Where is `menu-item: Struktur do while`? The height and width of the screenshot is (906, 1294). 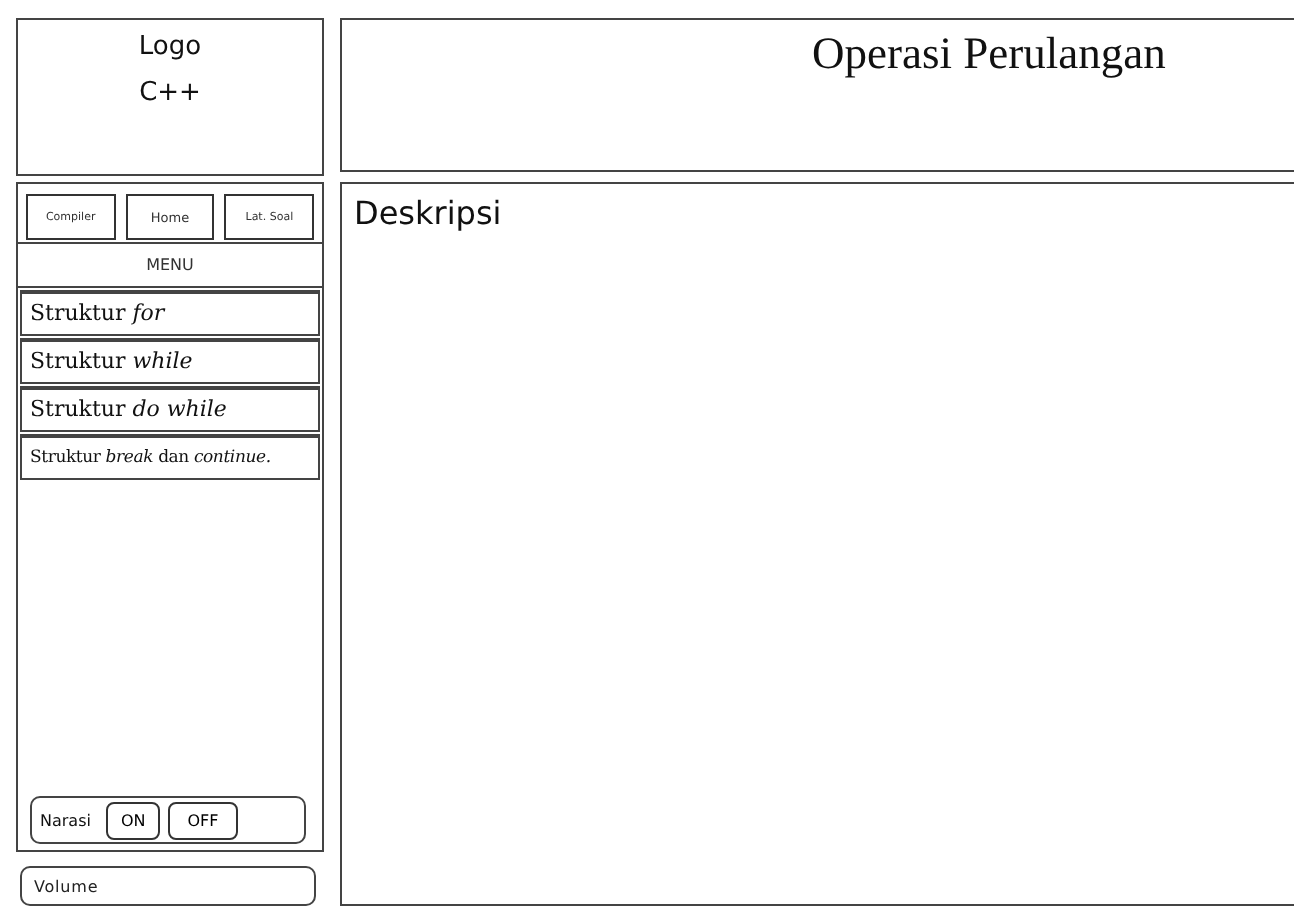 menu-item: Struktur do while is located at coordinates (170, 409).